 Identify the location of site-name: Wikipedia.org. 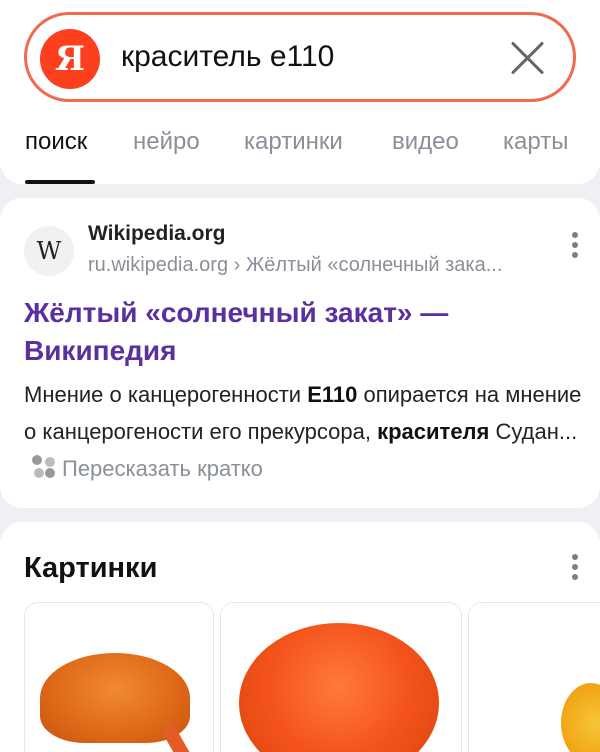
(157, 234).